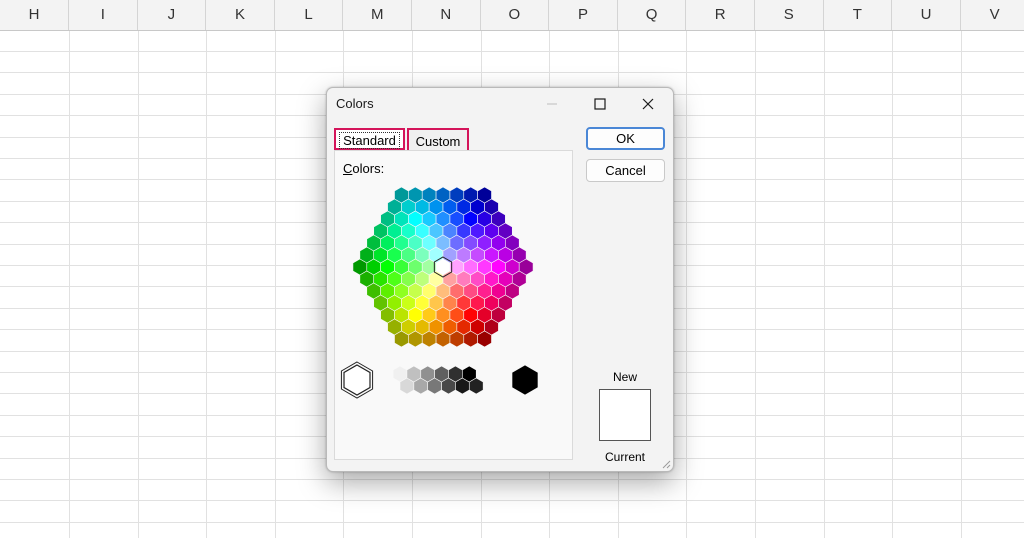  What do you see at coordinates (789, 15) in the screenshot?
I see `column-header-s: S` at bounding box center [789, 15].